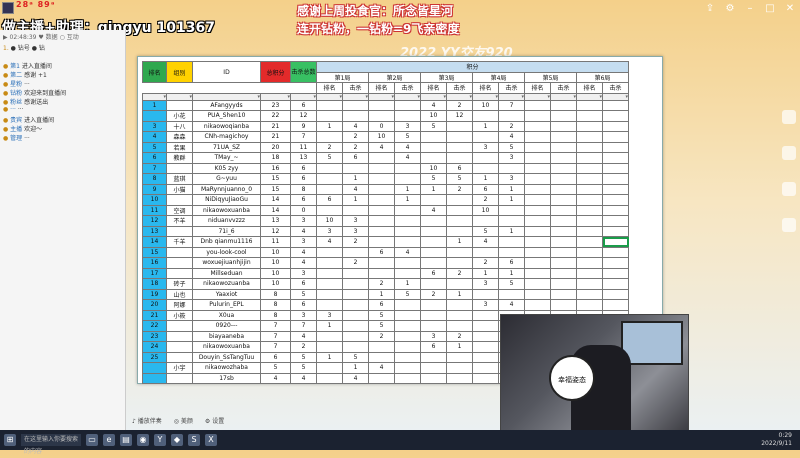 The width and height of the screenshot is (800, 458). Describe the element at coordinates (381, 336) in the screenshot. I see `round-rank-cell: 2` at that location.